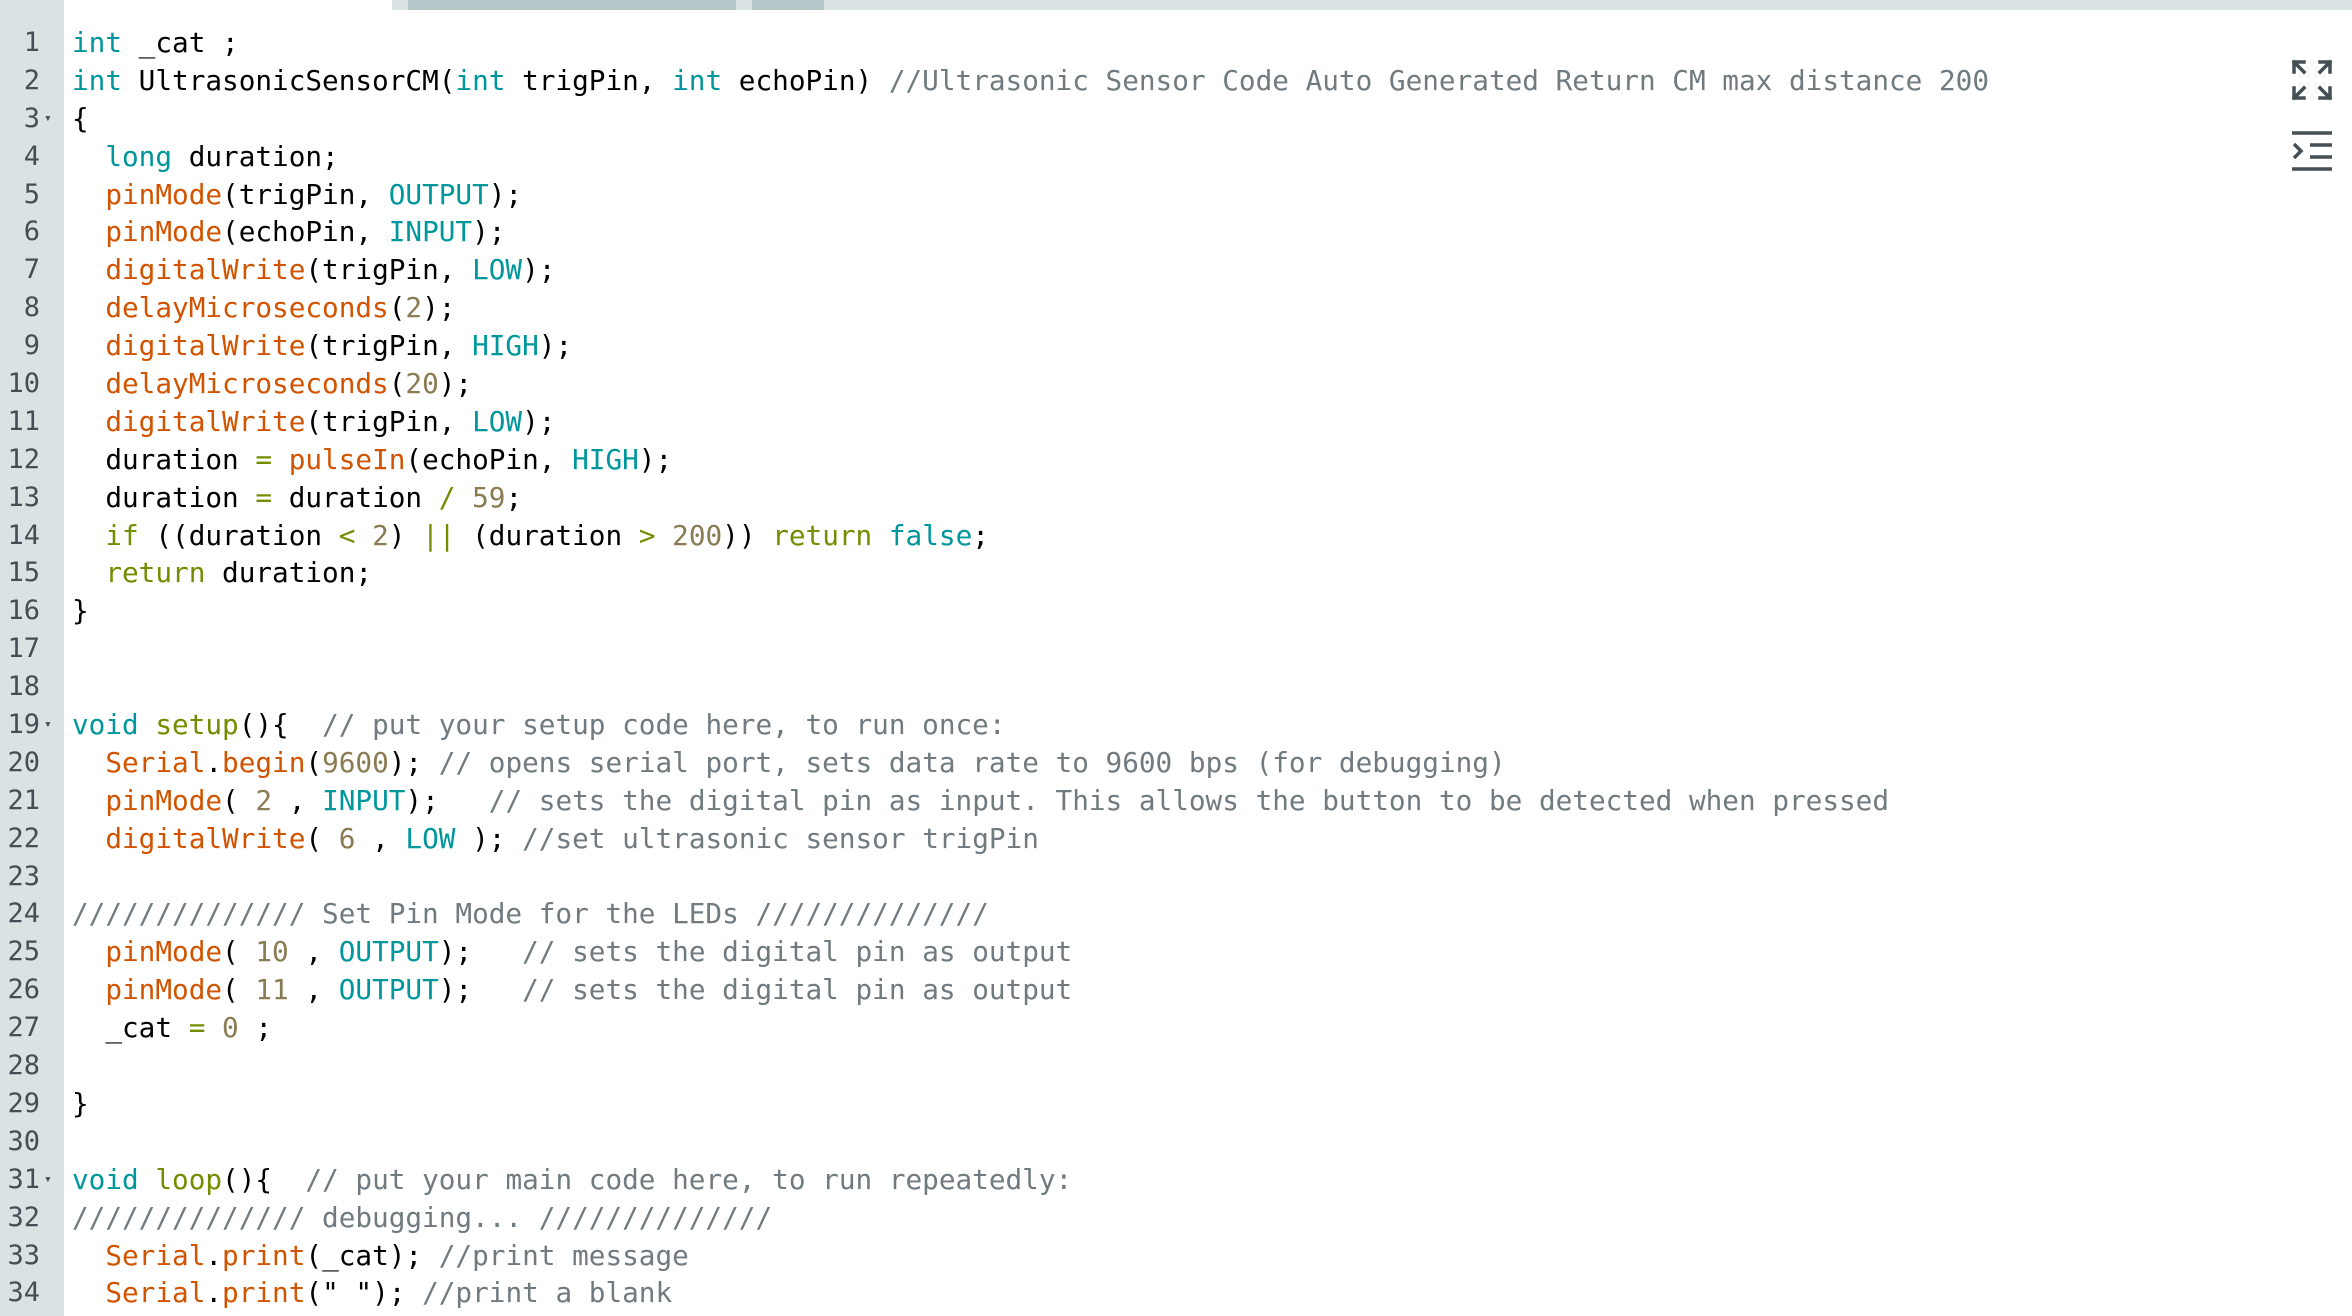  What do you see at coordinates (1176, 1256) in the screenshot?
I see `code-line: 33 Serial.print(_cat); //print message` at bounding box center [1176, 1256].